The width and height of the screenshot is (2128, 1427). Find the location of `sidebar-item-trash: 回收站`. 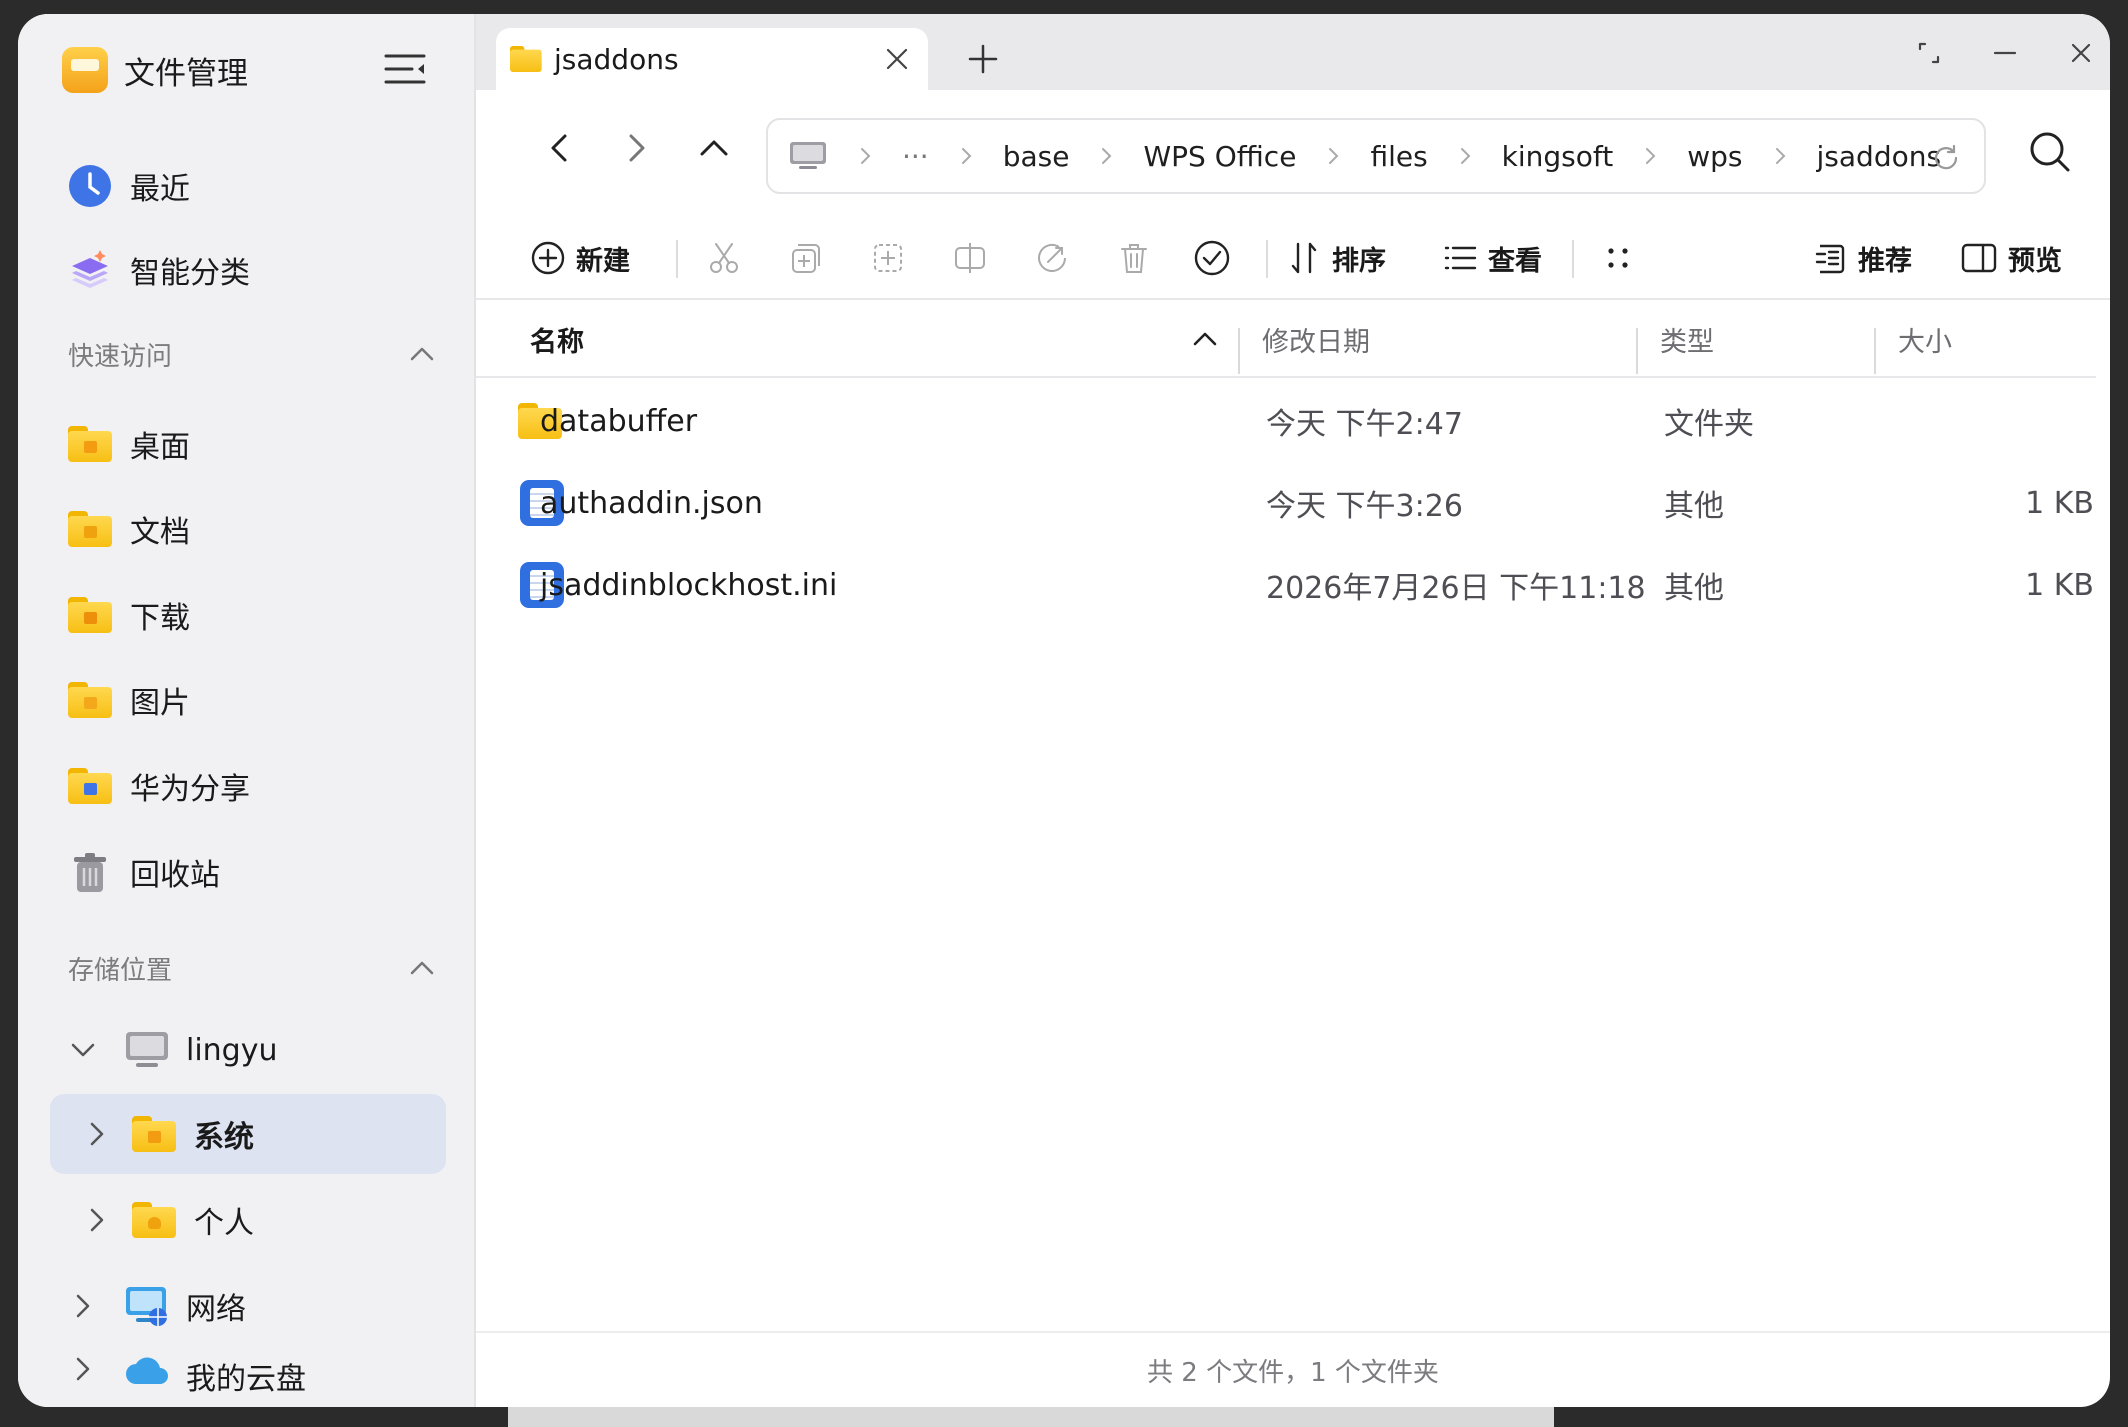

sidebar-item-trash: 回收站 is located at coordinates (258, 872).